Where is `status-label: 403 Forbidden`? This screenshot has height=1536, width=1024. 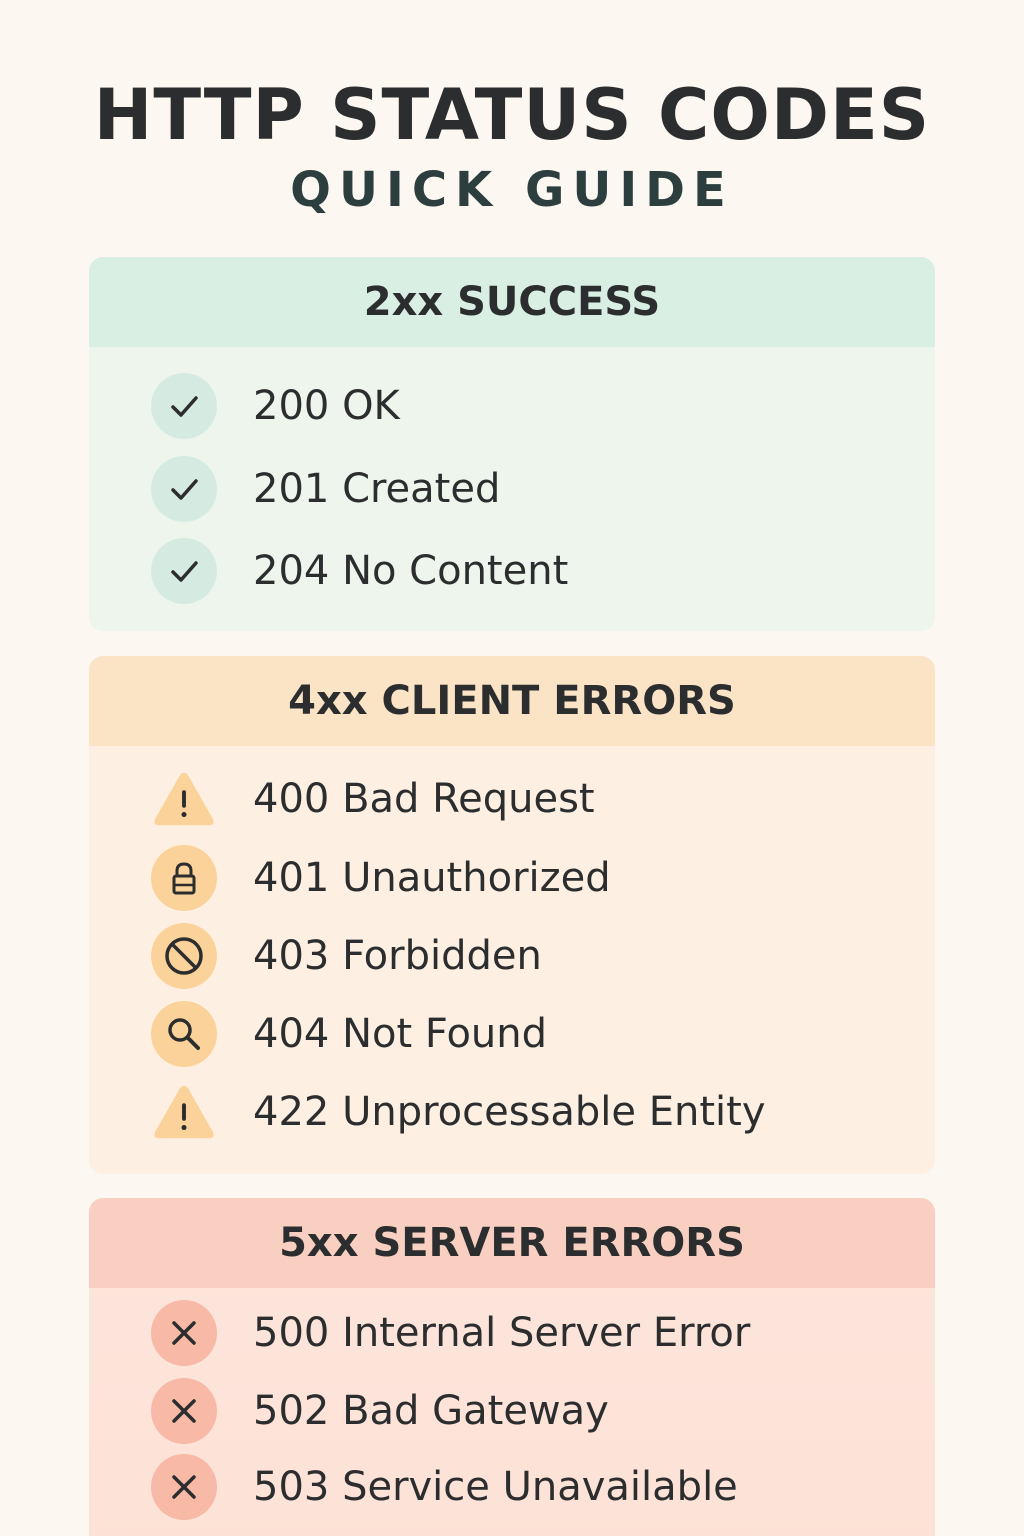
status-label: 403 Forbidden is located at coordinates (397, 956).